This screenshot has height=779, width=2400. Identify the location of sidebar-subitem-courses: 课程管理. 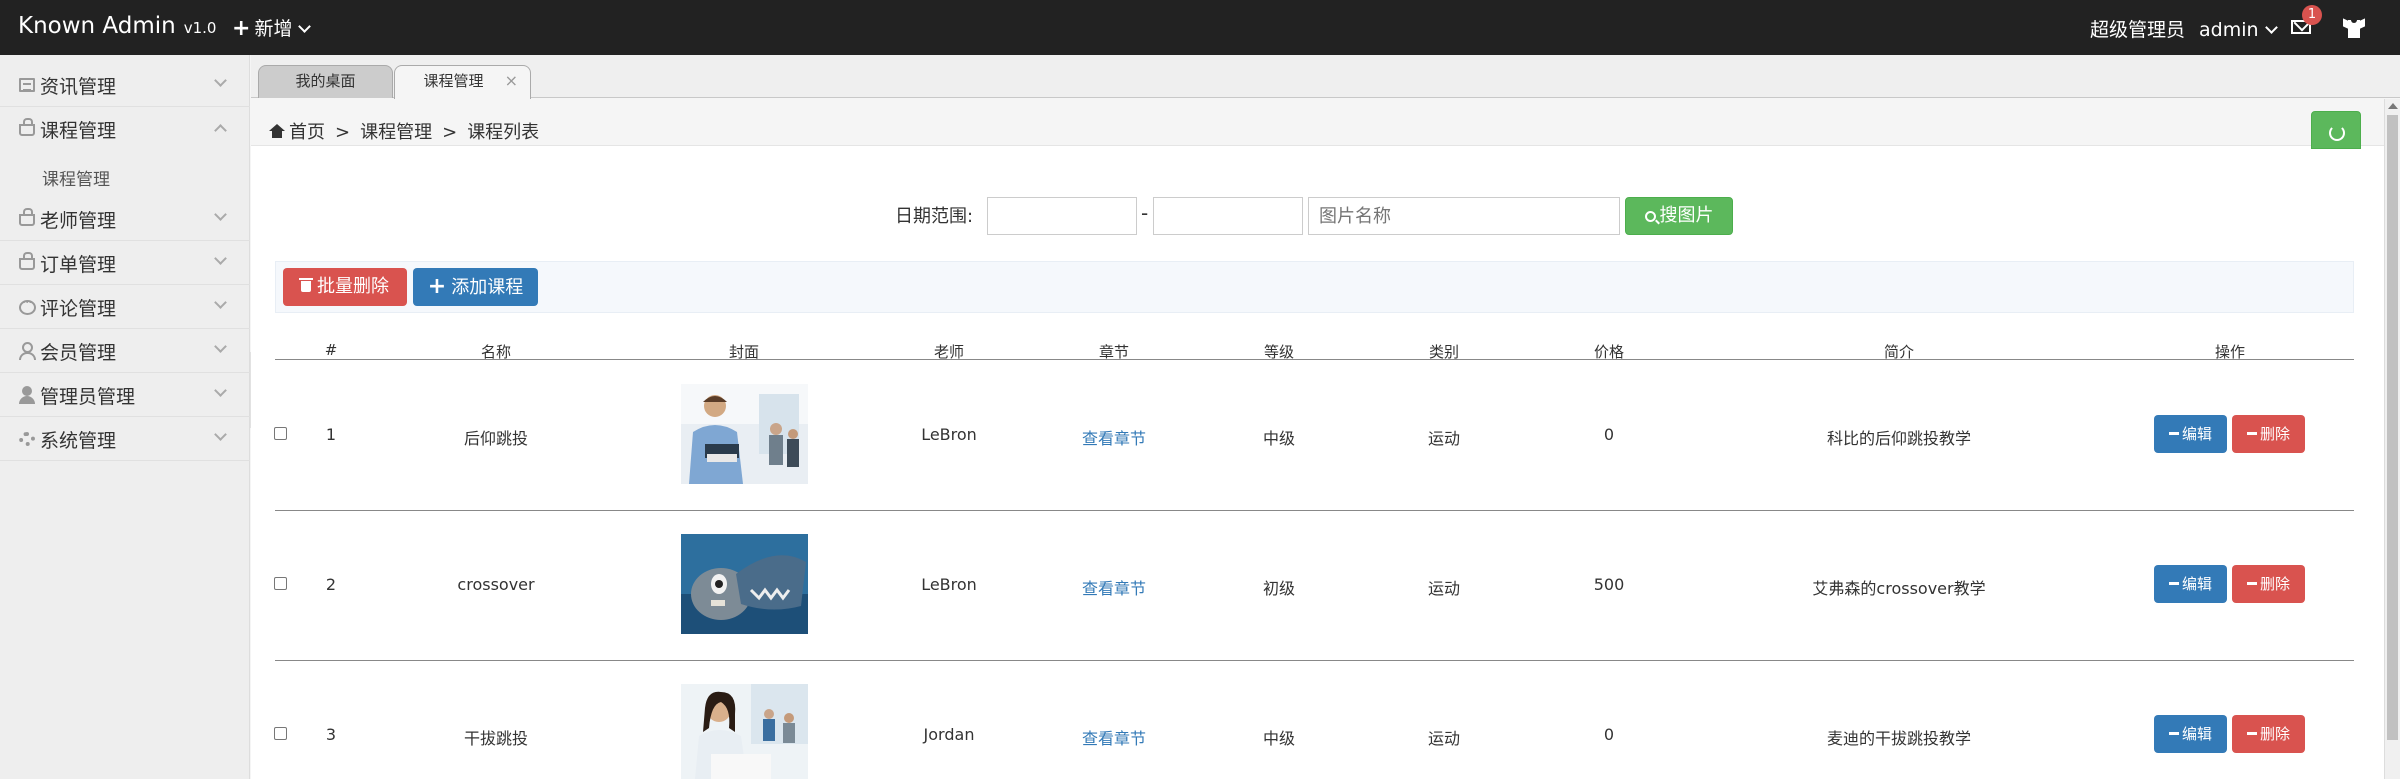
(76, 177).